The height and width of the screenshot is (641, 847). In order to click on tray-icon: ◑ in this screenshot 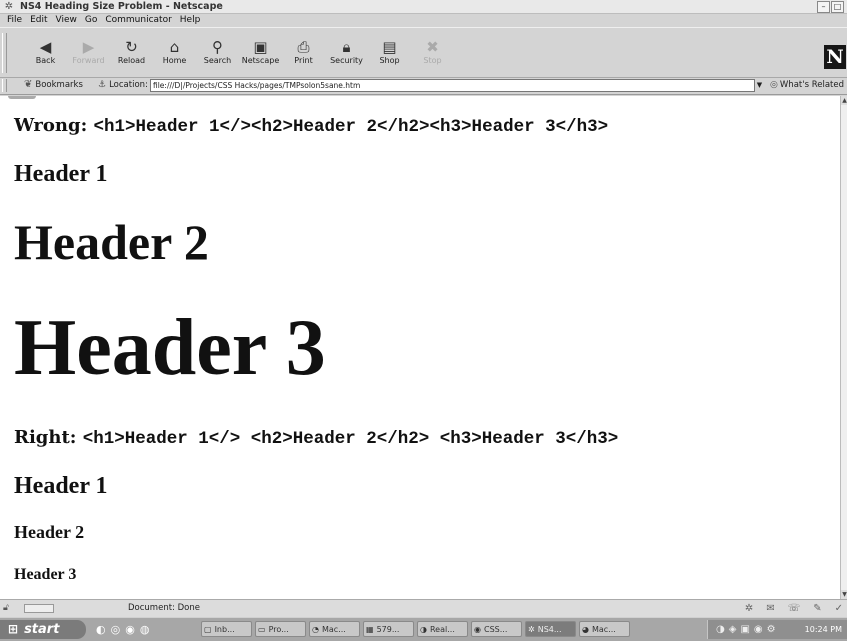, I will do `click(720, 629)`.